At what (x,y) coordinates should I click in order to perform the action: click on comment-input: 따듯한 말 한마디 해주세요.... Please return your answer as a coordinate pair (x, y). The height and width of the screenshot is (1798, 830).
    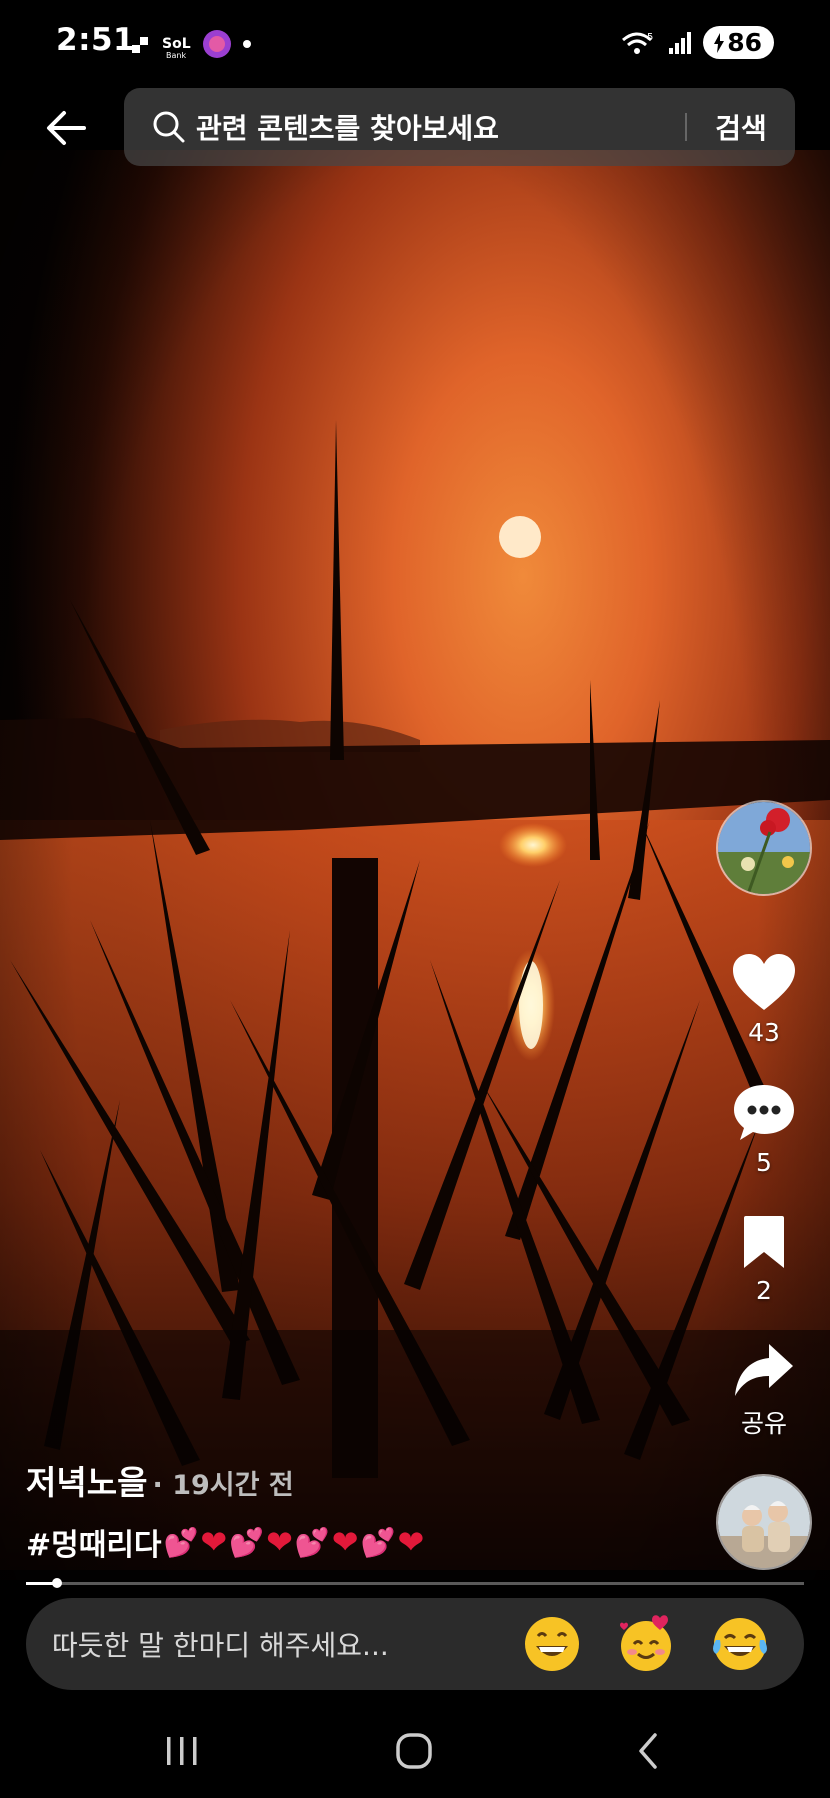
    Looking at the image, I should click on (287, 1644).